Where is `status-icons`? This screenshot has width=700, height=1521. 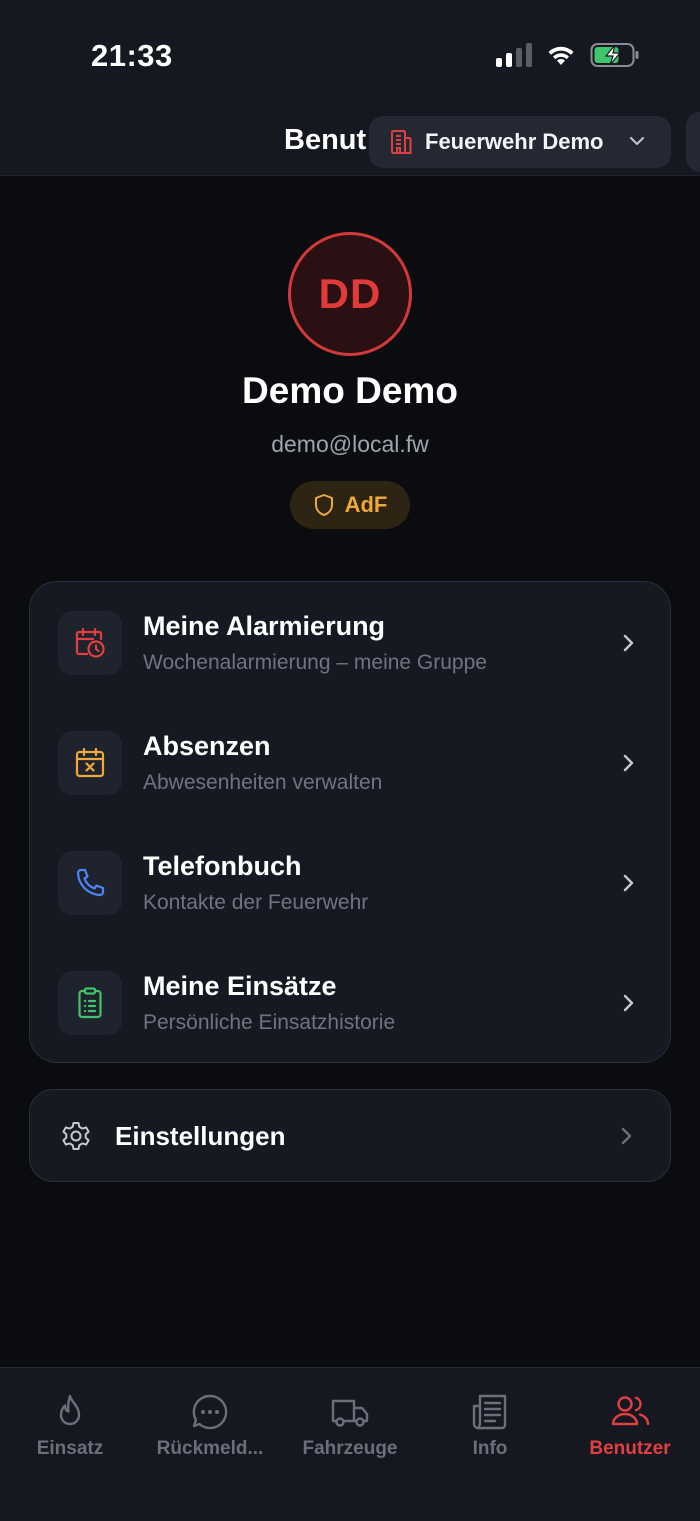
status-icons is located at coordinates (568, 55).